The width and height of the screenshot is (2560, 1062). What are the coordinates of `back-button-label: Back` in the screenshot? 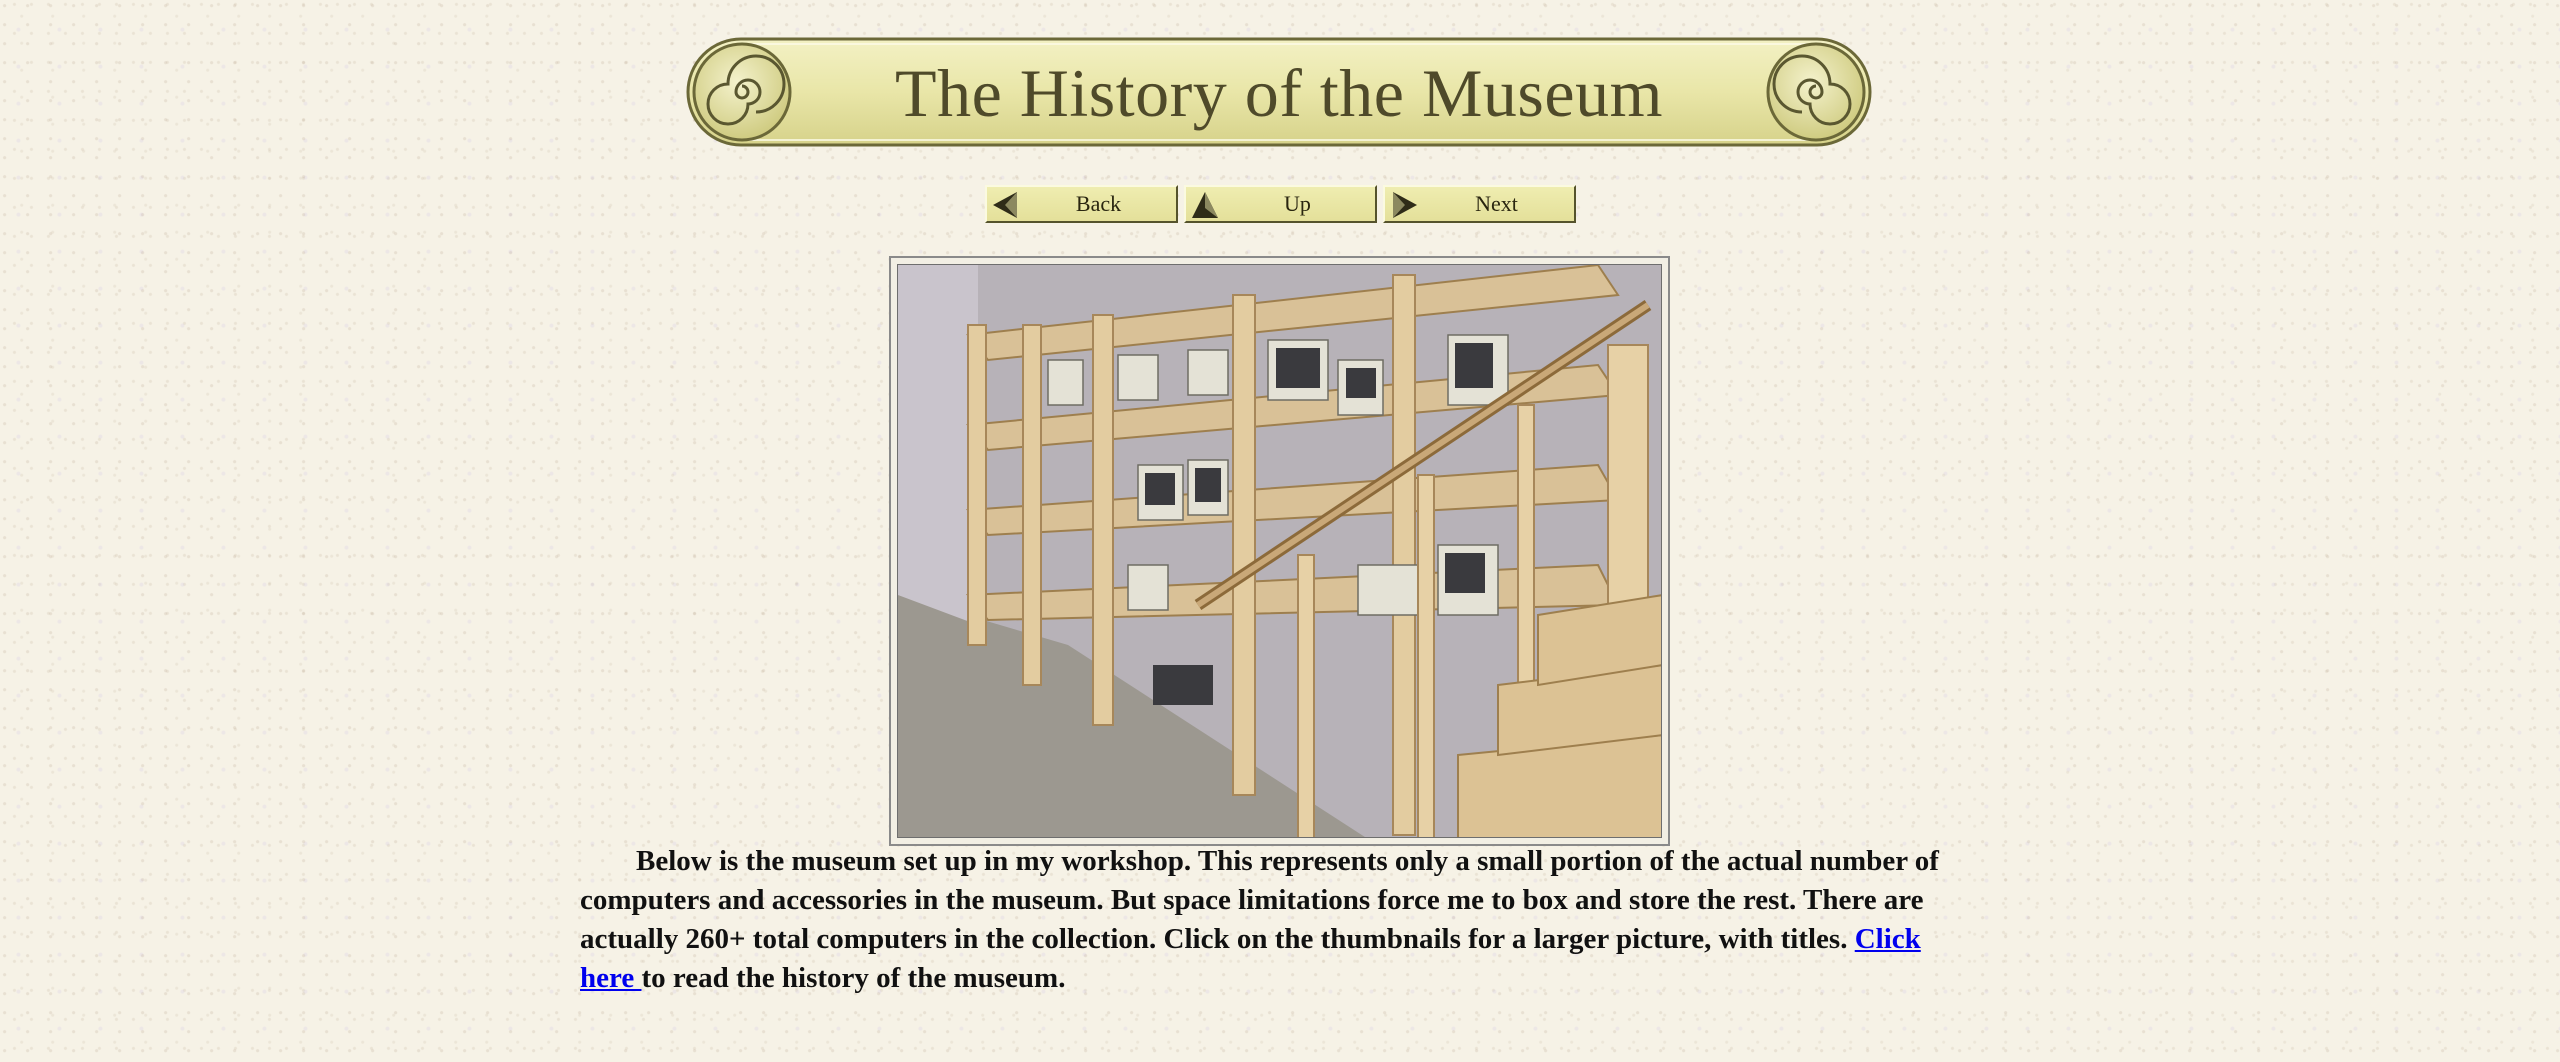 It's located at (1098, 203).